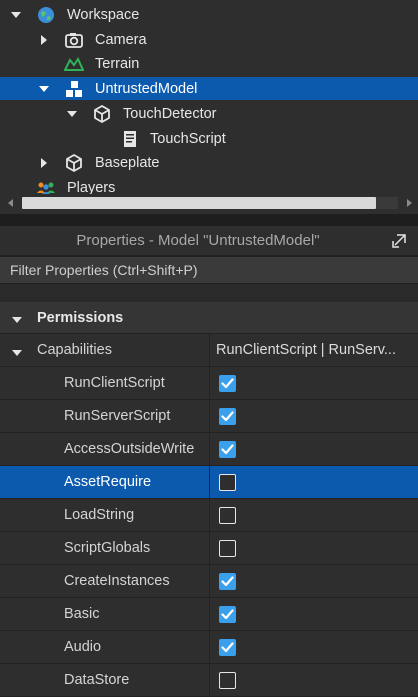 Image resolution: width=418 pixels, height=697 pixels. Describe the element at coordinates (99, 515) in the screenshot. I see `property-name: LoadString` at that location.